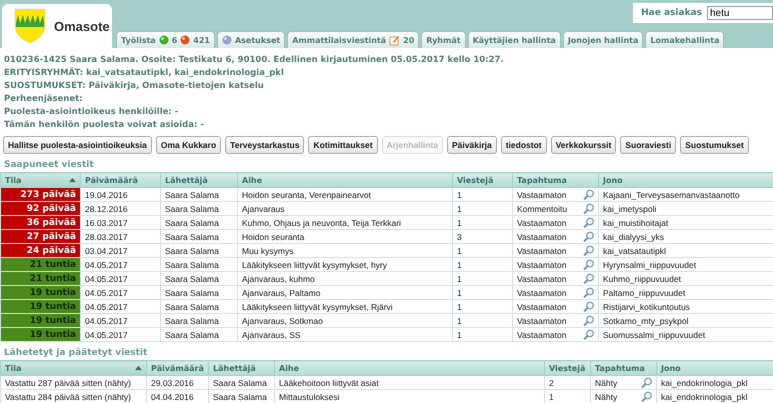 Image resolution: width=773 pixels, height=403 pixels. Describe the element at coordinates (606, 383) in the screenshot. I see `table-cell: Nähty` at that location.